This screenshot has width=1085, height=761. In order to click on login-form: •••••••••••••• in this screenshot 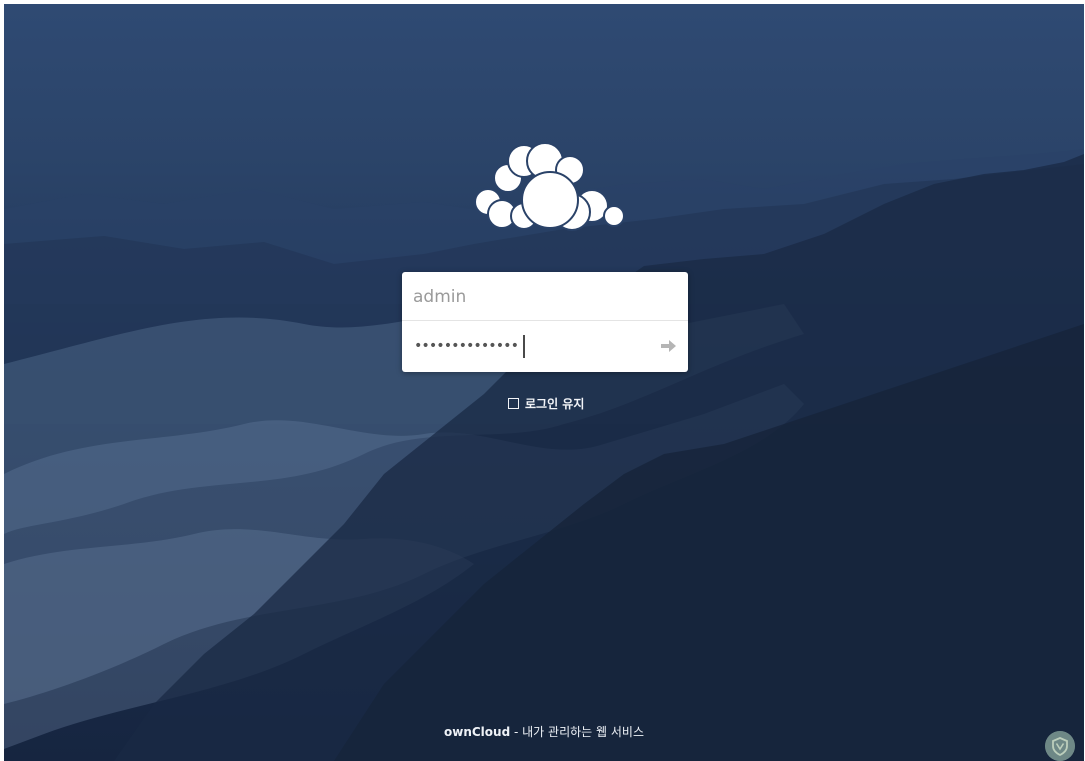, I will do `click(545, 322)`.